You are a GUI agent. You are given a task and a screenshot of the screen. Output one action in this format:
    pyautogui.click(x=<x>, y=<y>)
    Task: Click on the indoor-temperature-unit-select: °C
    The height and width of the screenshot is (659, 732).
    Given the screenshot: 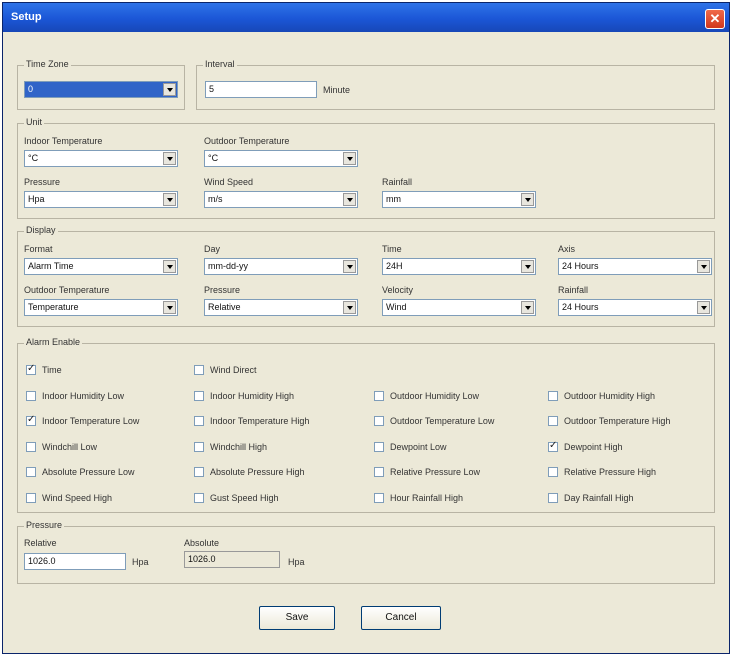 What is the action you would take?
    pyautogui.click(x=101, y=158)
    